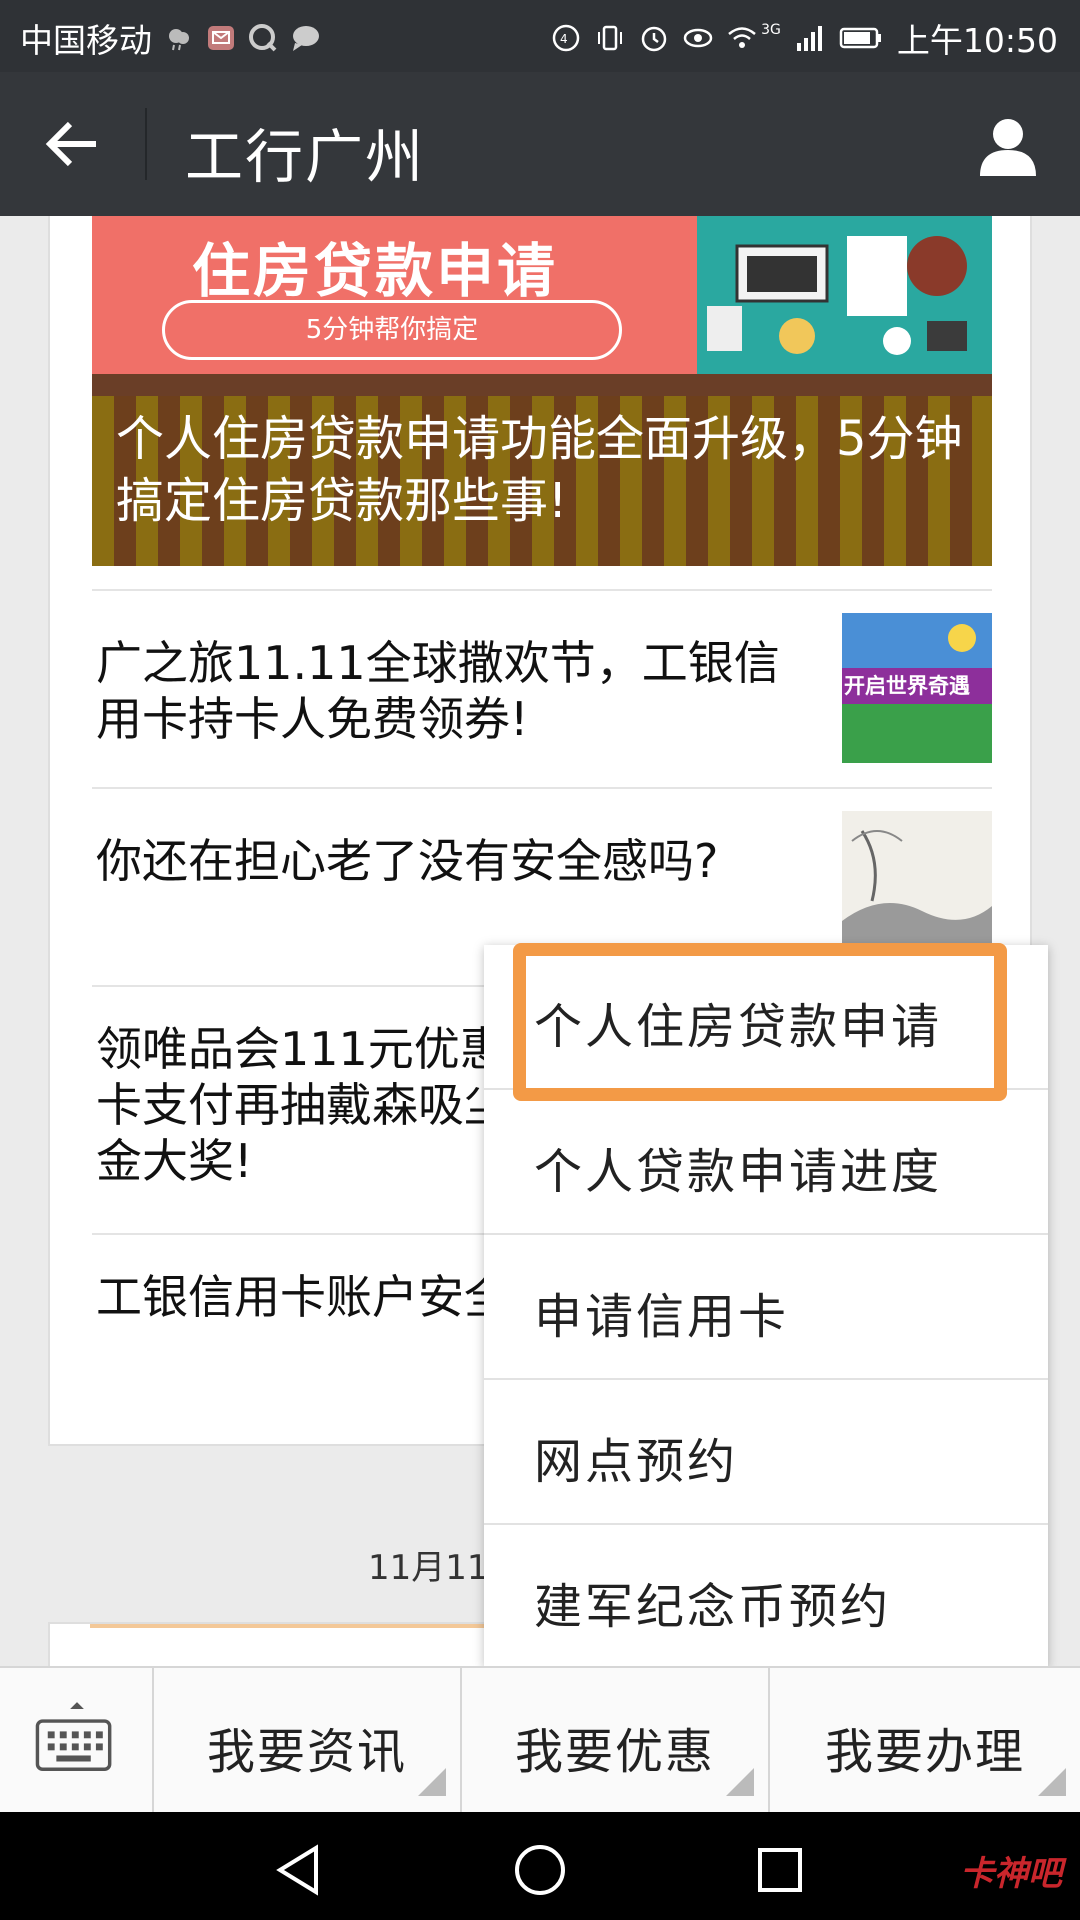 Image resolution: width=1080 pixels, height=1920 pixels. I want to click on network-type-label: 3G, so click(771, 30).